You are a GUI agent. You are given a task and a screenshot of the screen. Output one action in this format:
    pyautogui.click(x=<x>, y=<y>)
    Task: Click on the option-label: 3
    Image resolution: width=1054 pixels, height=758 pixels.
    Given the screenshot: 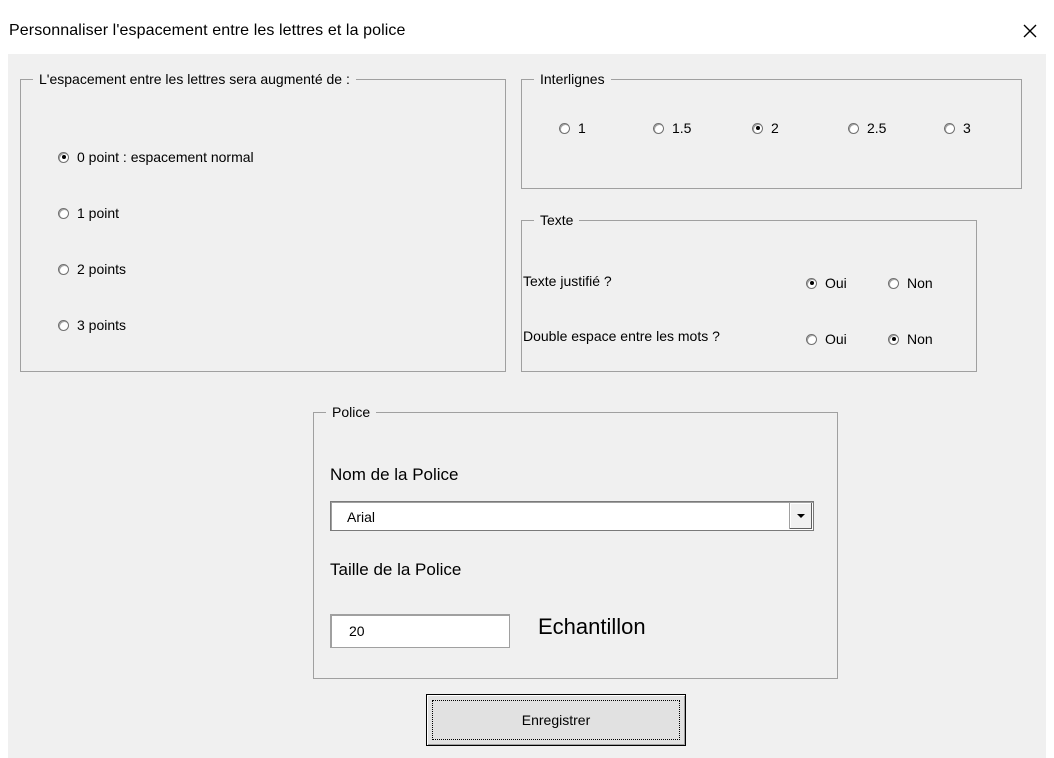 What is the action you would take?
    pyautogui.click(x=967, y=128)
    